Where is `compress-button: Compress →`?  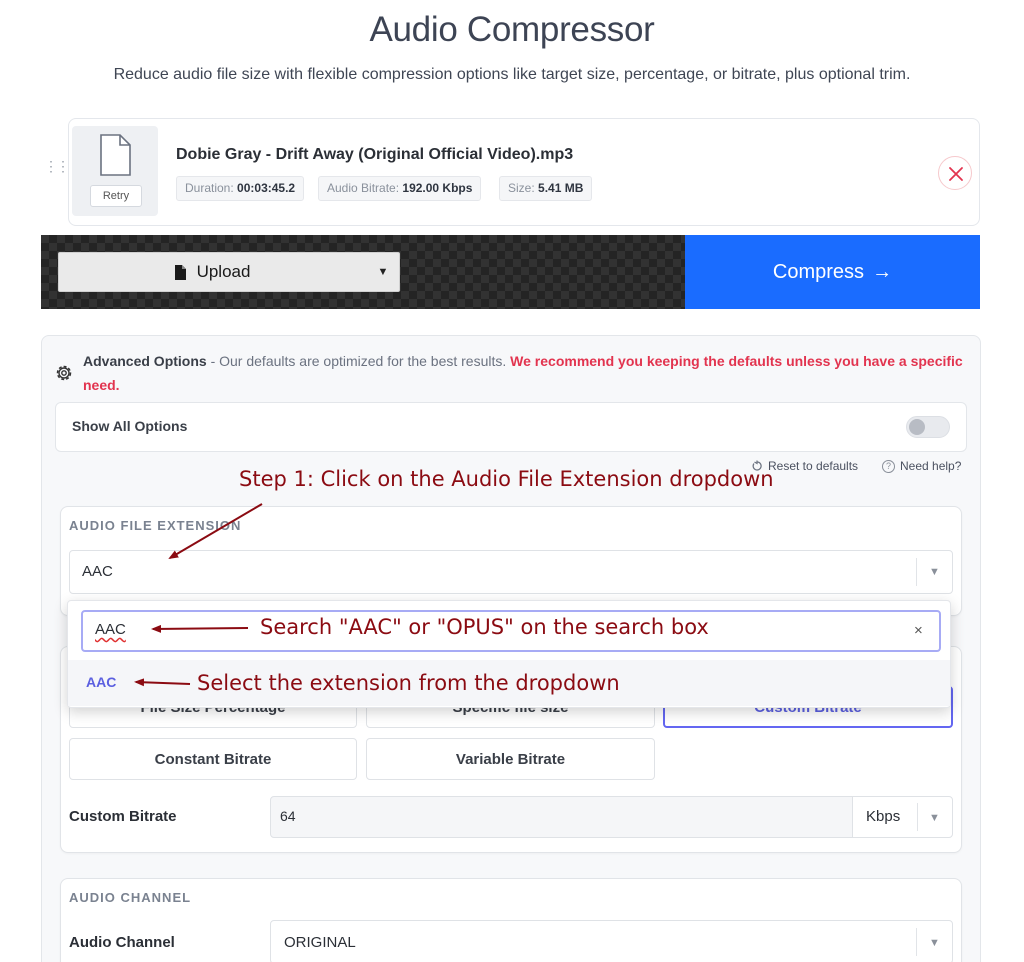
compress-button: Compress → is located at coordinates (832, 272).